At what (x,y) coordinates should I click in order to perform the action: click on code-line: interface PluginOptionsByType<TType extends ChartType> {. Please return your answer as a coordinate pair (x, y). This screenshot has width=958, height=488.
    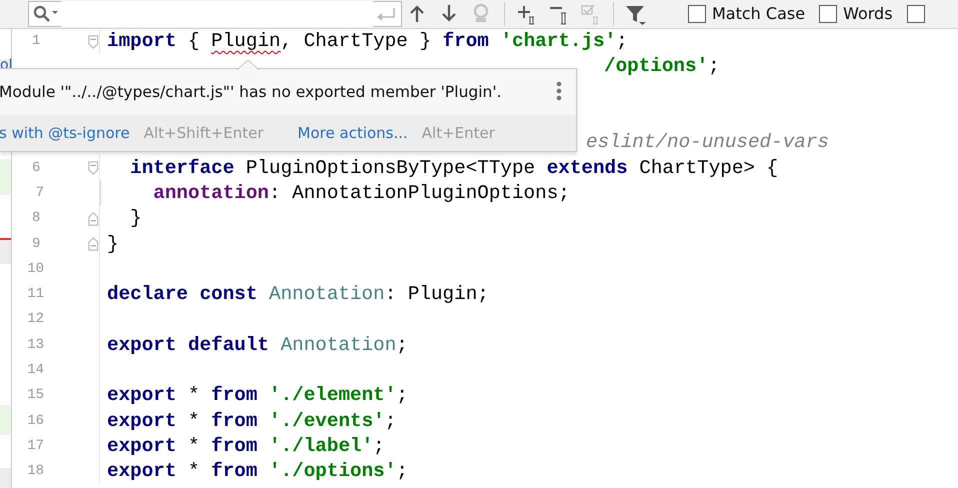
    Looking at the image, I should click on (453, 168).